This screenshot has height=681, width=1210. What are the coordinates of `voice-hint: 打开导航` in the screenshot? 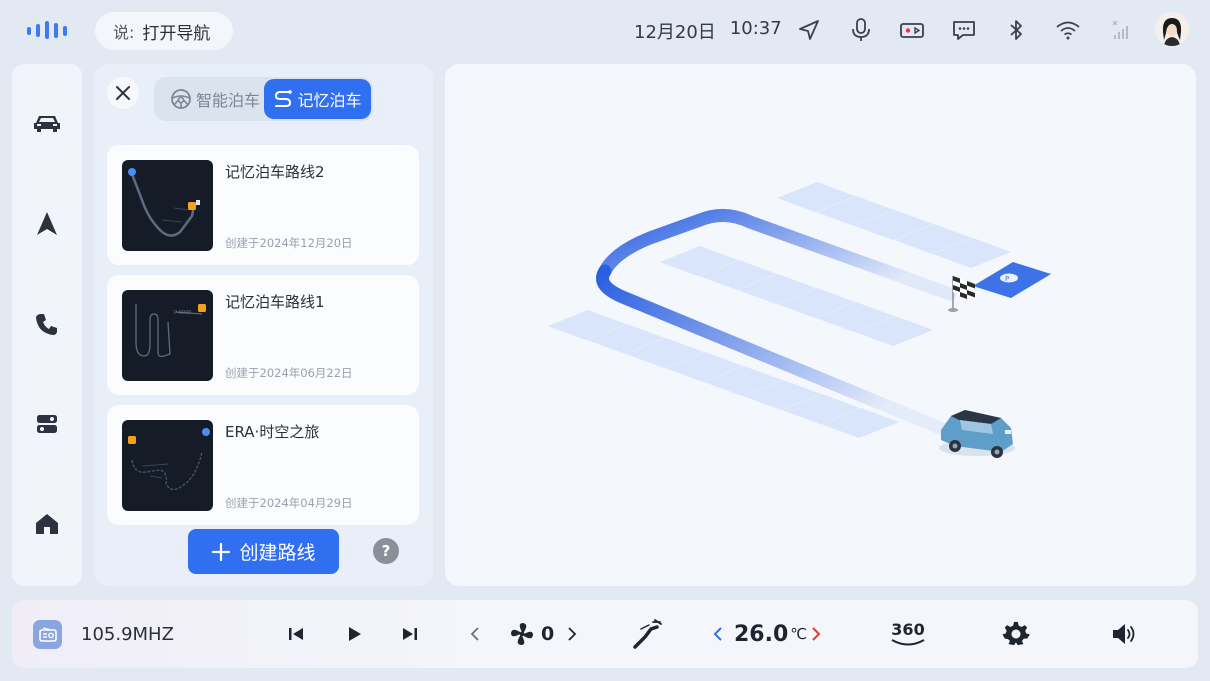 It's located at (176, 33).